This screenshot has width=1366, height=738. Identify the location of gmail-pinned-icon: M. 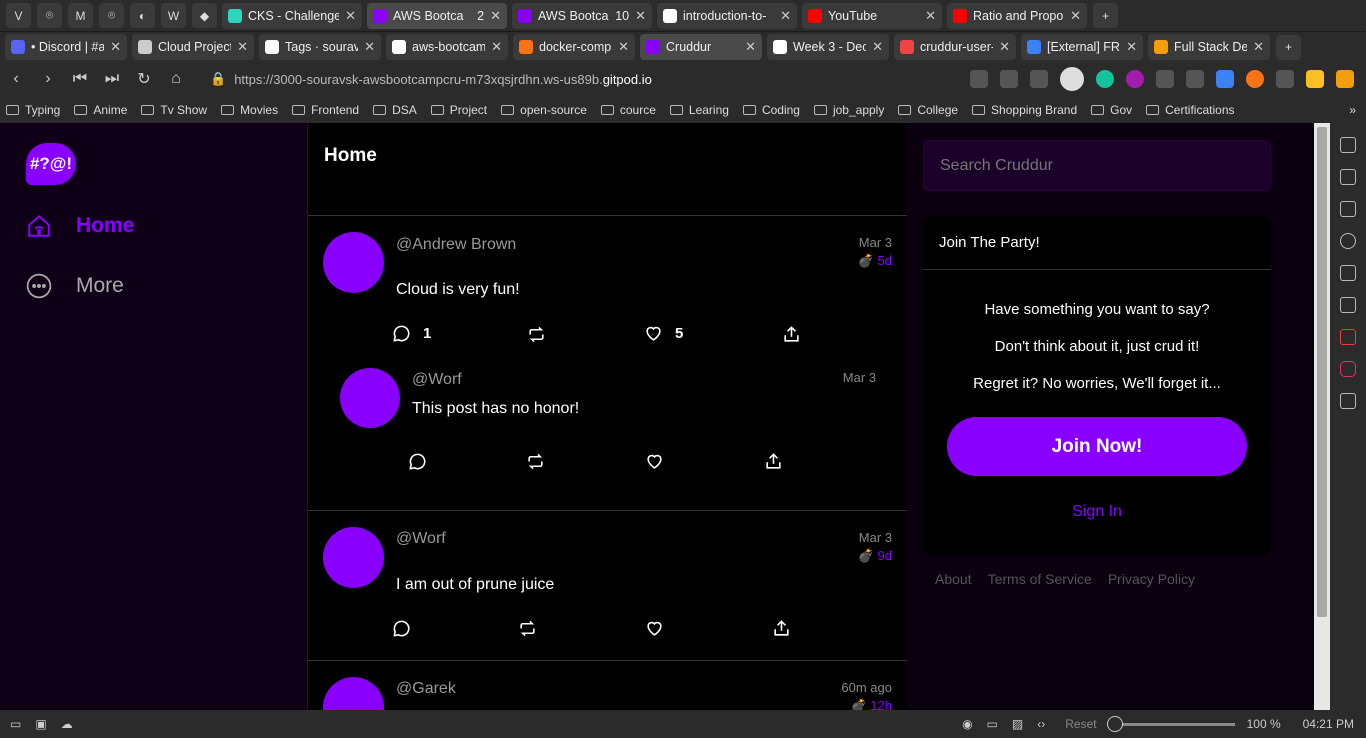
(80, 15).